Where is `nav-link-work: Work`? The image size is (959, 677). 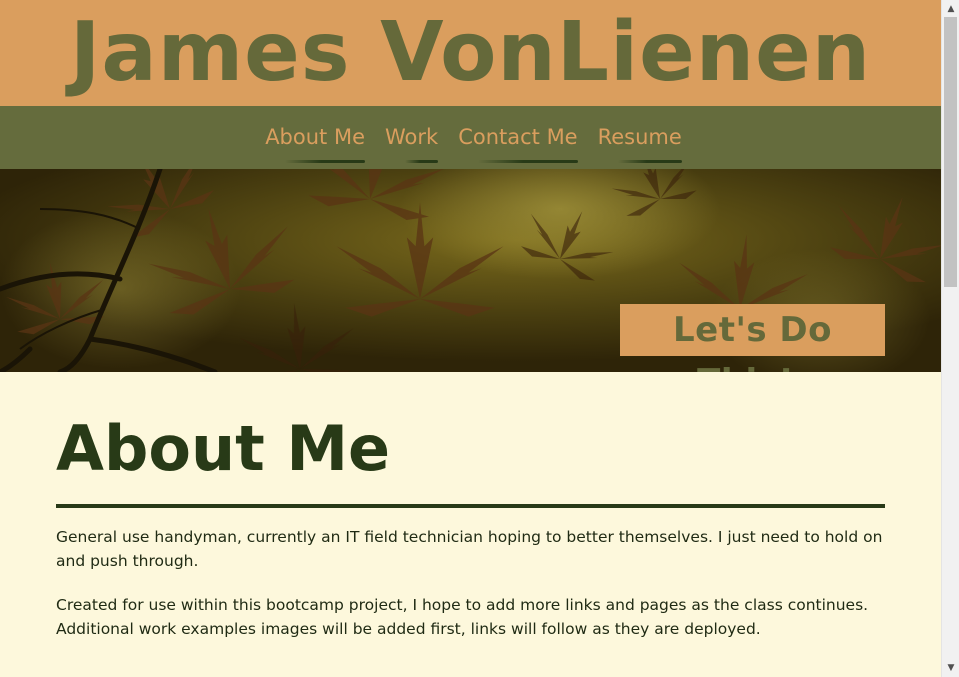
nav-link-work: Work is located at coordinates (412, 144).